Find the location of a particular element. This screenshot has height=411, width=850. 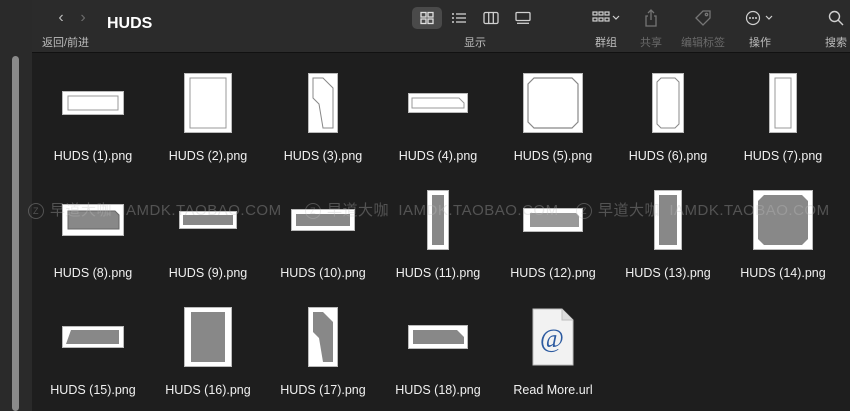

file-name: HUDS (1).png is located at coordinates (93, 156).